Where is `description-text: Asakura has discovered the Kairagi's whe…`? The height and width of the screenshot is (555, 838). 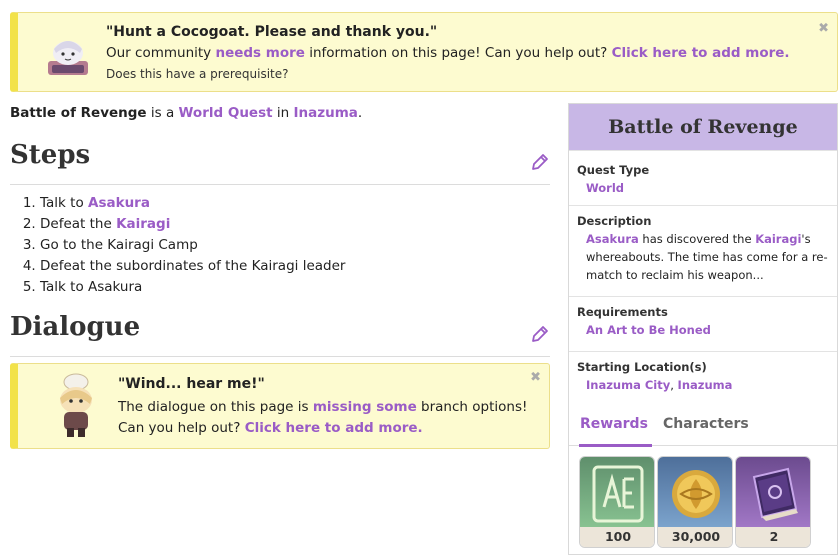
description-text: Asakura has discovered the Kairagi's whe… is located at coordinates (707, 257).